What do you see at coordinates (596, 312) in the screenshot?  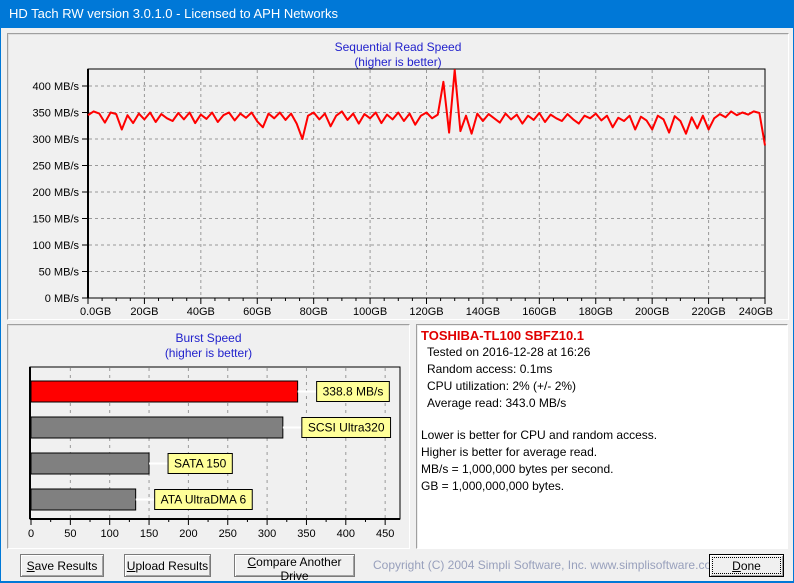 I see `x-tick-label: 180GB` at bounding box center [596, 312].